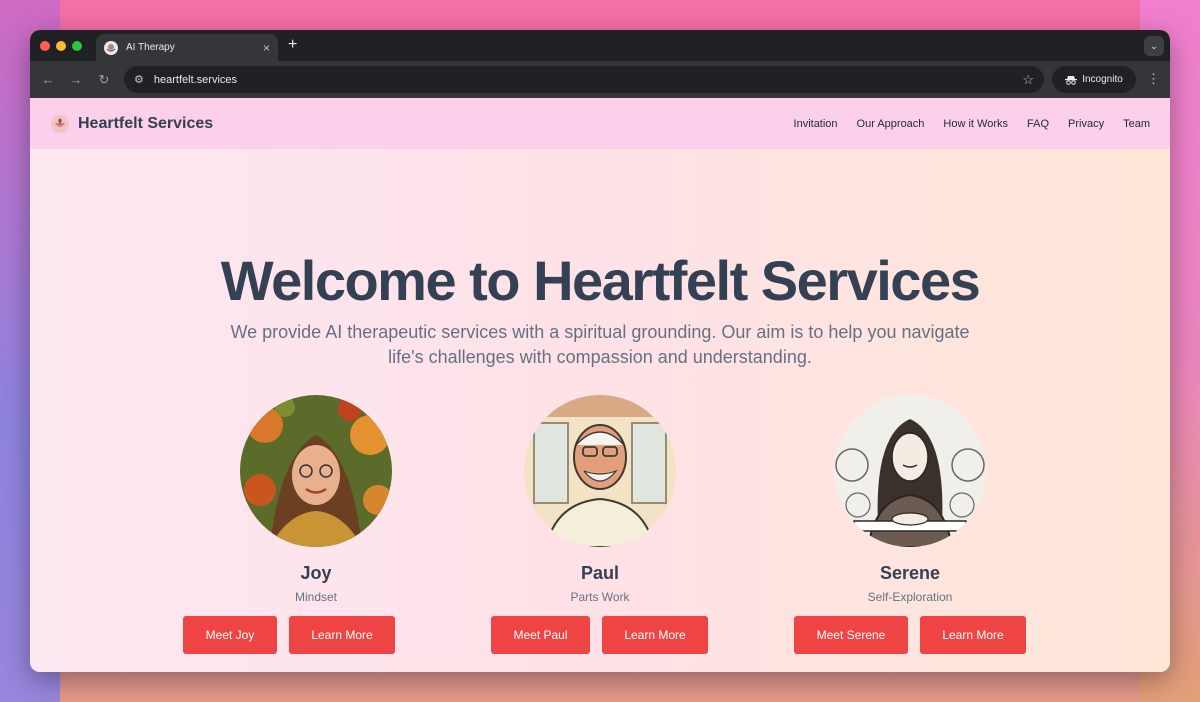 The height and width of the screenshot is (702, 1200). Describe the element at coordinates (1028, 80) in the screenshot. I see `star-icon: ☆` at that location.